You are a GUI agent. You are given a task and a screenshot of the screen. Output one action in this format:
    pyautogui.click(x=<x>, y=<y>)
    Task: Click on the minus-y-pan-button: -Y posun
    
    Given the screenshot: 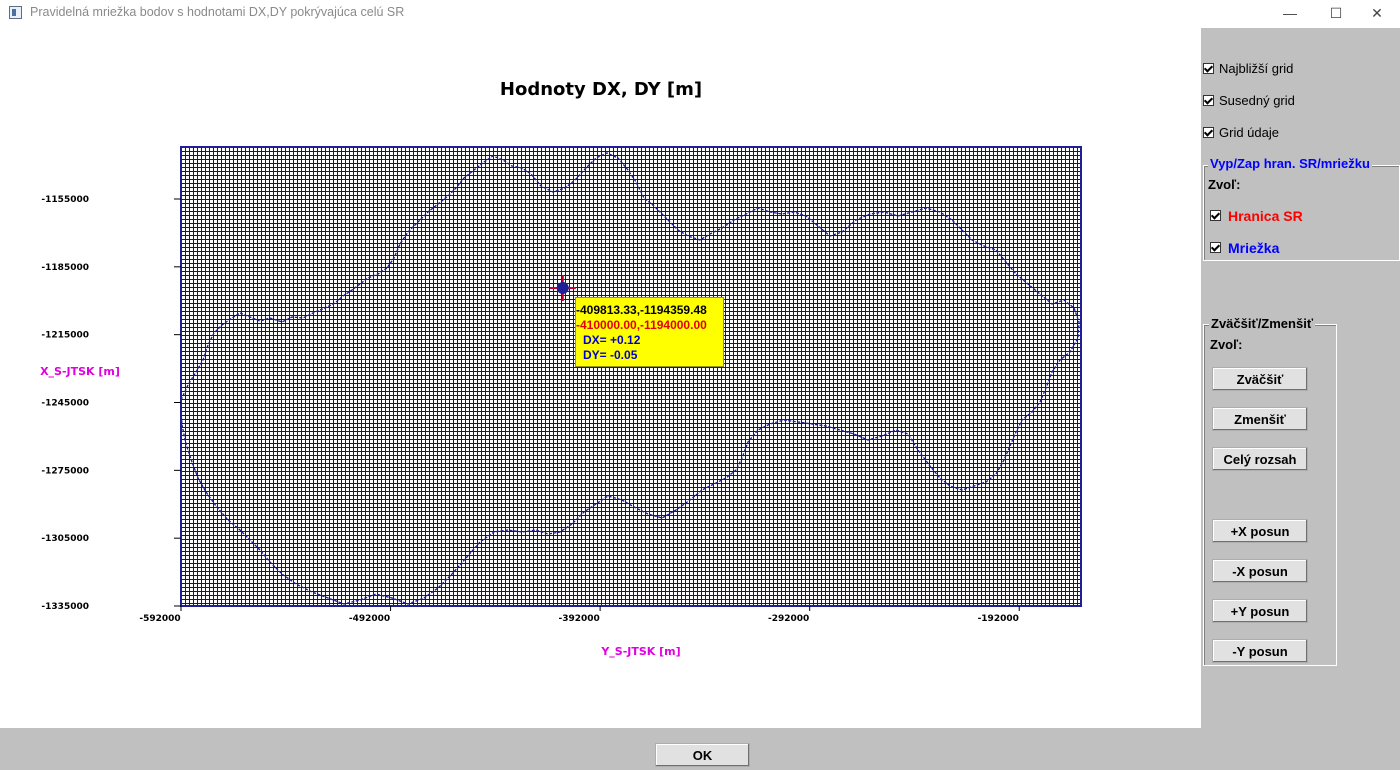 What is the action you would take?
    pyautogui.click(x=1260, y=651)
    